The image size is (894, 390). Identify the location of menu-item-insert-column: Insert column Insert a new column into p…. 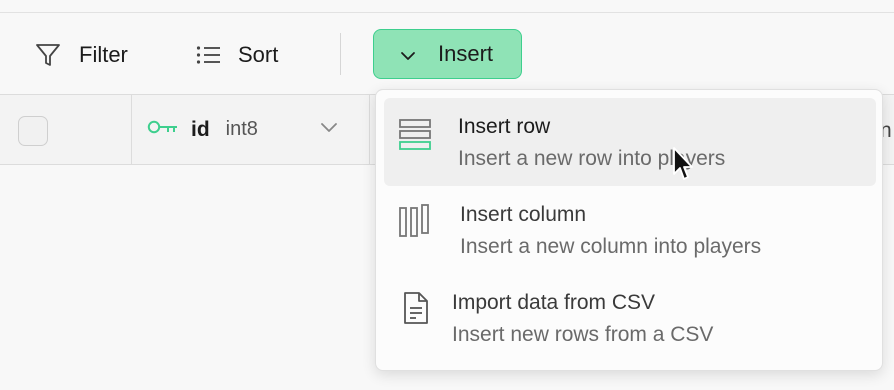
(630, 230).